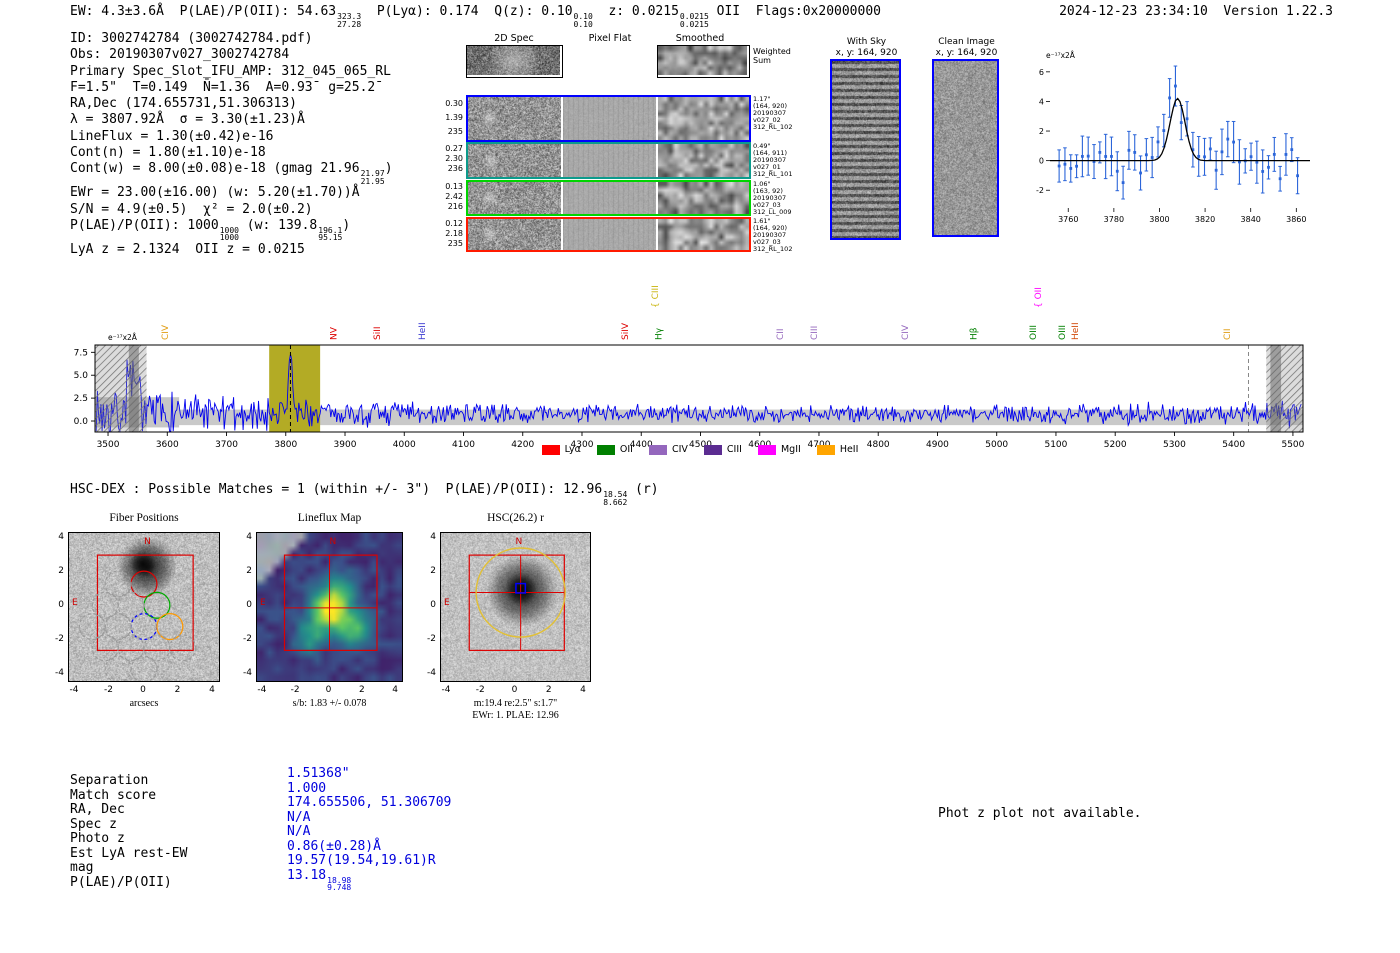 This screenshot has width=1400, height=953. I want to click on svg-text: 5400, so click(1233, 445).